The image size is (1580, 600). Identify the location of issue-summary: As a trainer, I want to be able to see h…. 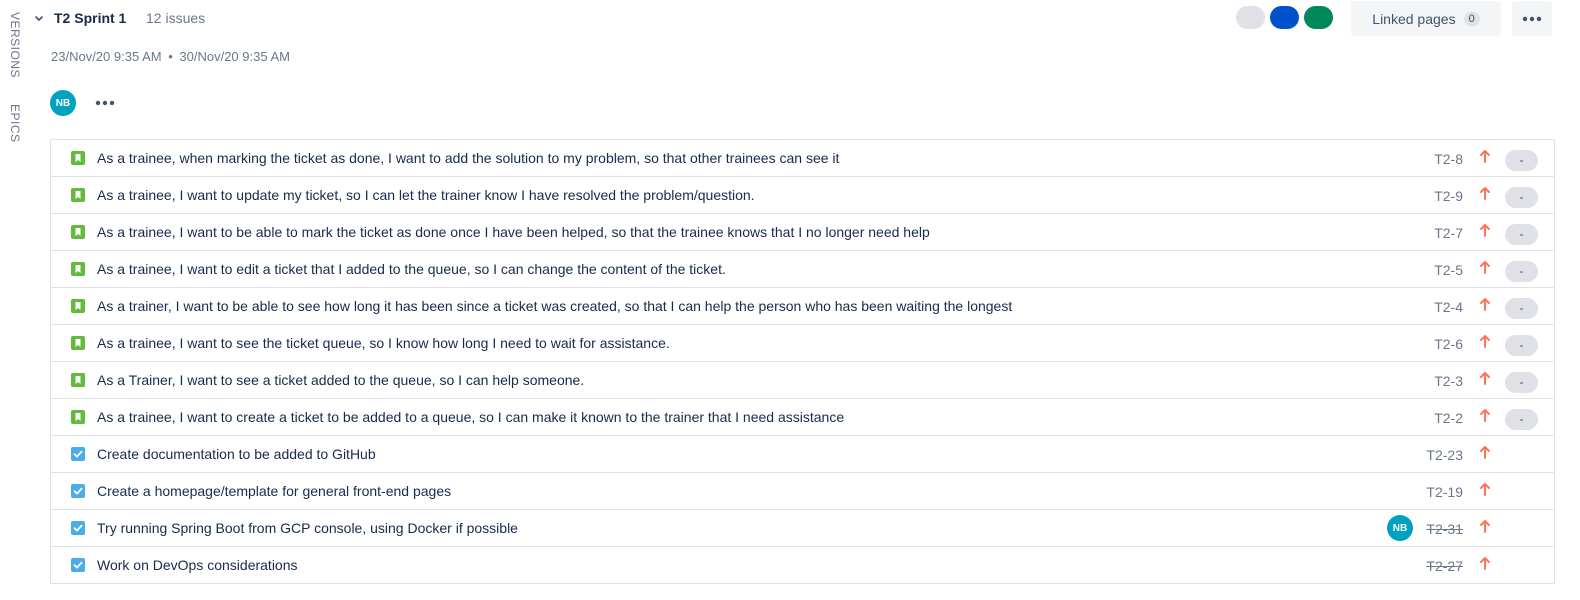
(554, 306).